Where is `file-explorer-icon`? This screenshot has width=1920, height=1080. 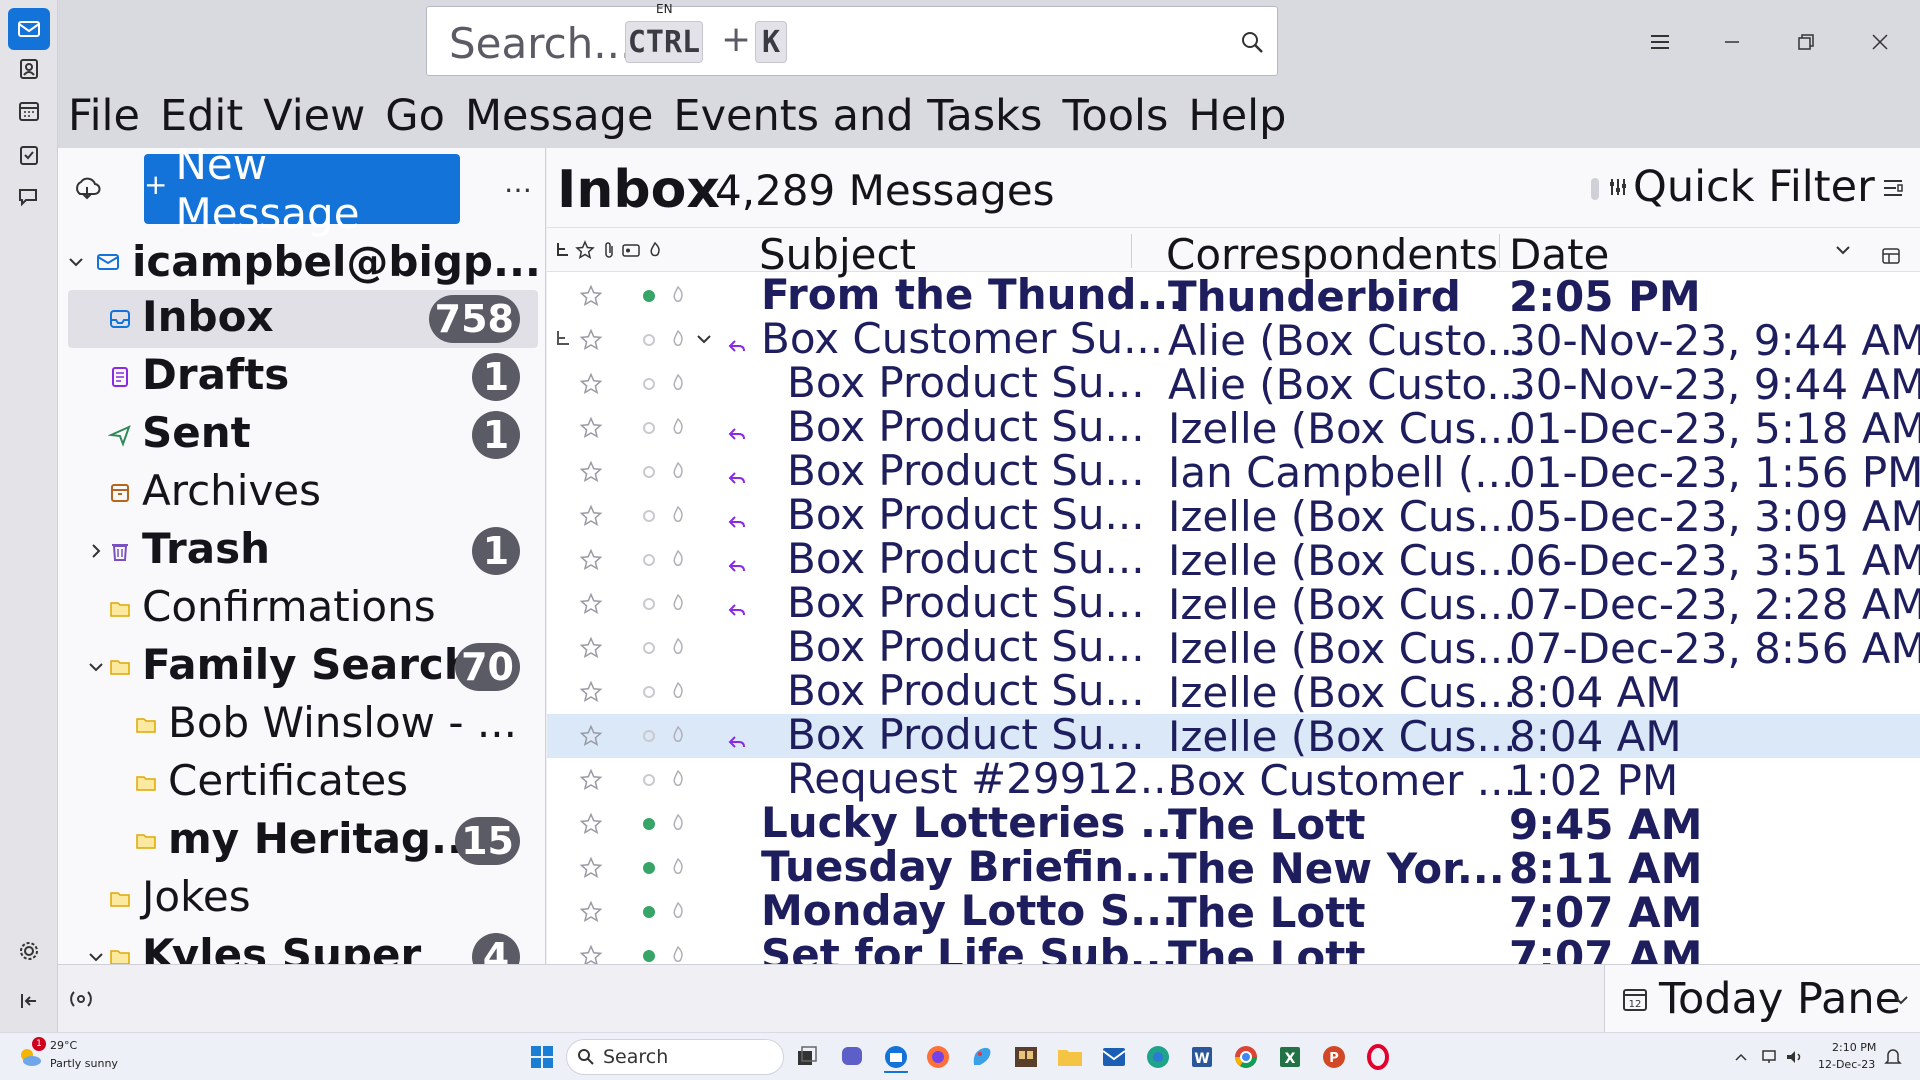
file-explorer-icon is located at coordinates (1070, 1057).